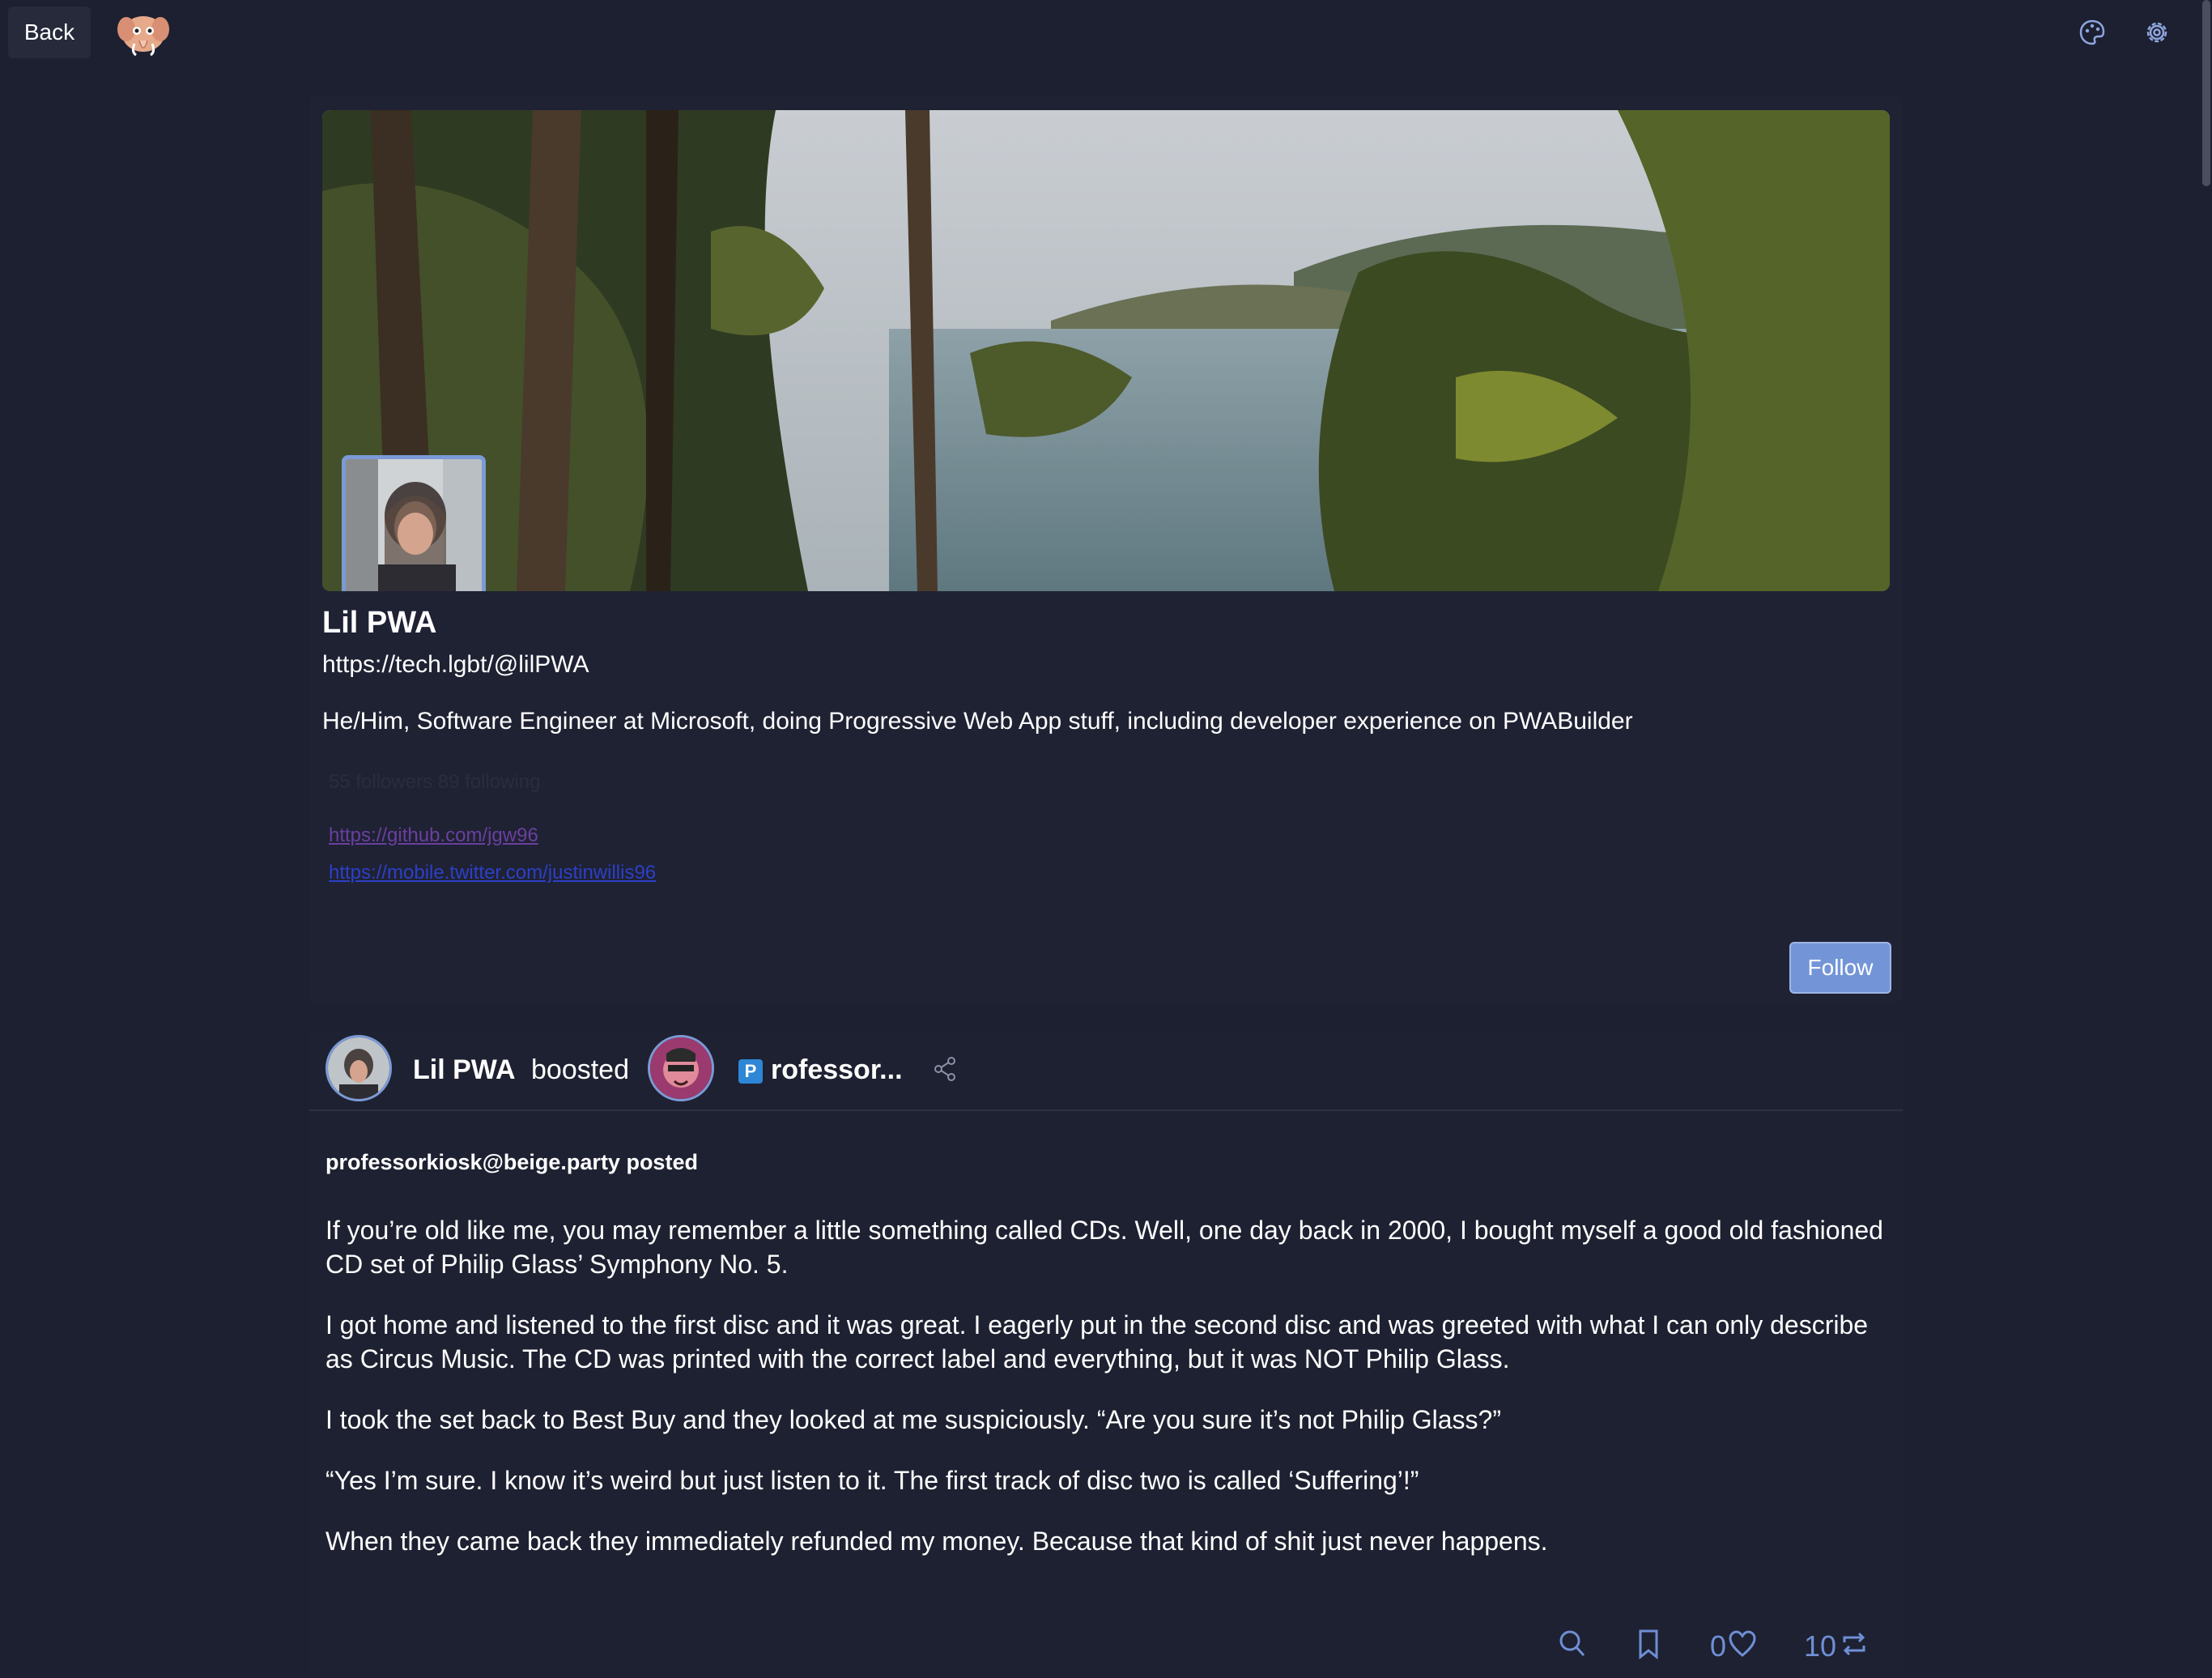  What do you see at coordinates (1649, 1644) in the screenshot?
I see `bookmark-icon` at bounding box center [1649, 1644].